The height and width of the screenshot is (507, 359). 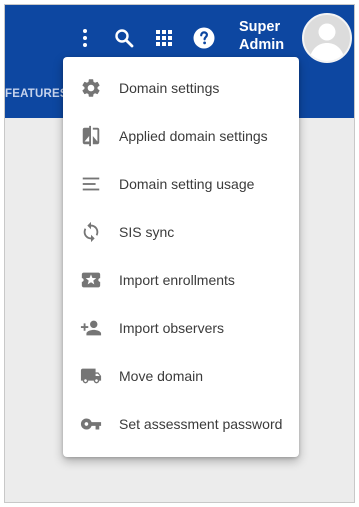 What do you see at coordinates (91, 280) in the screenshot?
I see `ticket-star-icon` at bounding box center [91, 280].